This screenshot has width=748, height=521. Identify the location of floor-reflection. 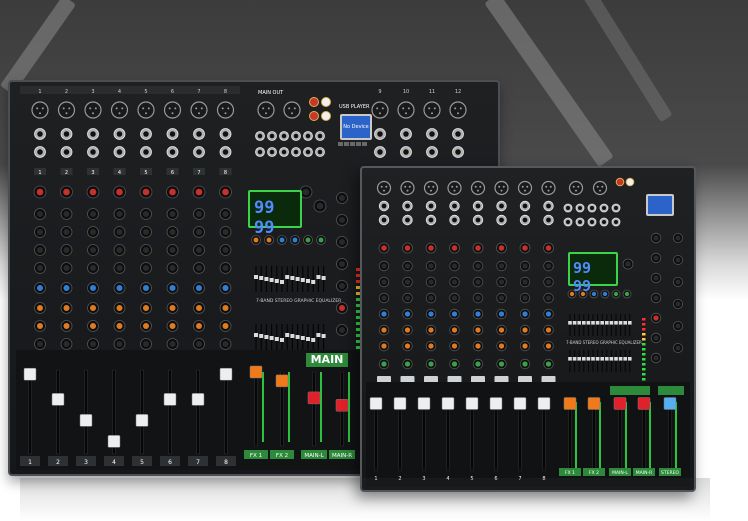
(365, 499).